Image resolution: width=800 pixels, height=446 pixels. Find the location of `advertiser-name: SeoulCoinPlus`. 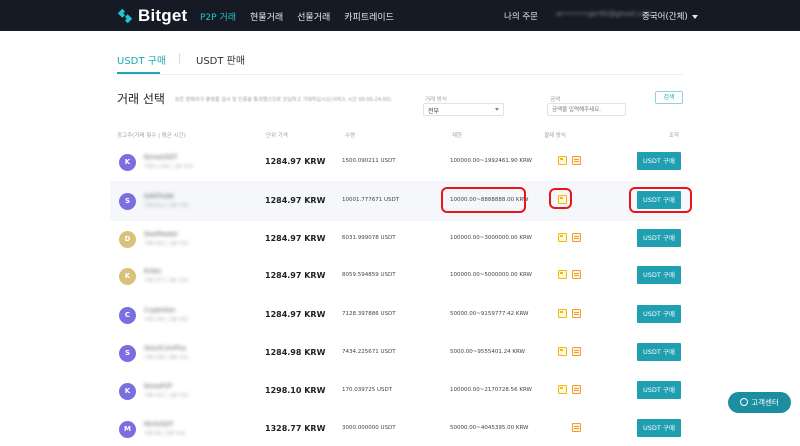

advertiser-name: SeoulCoinPlus is located at coordinates (165, 348).